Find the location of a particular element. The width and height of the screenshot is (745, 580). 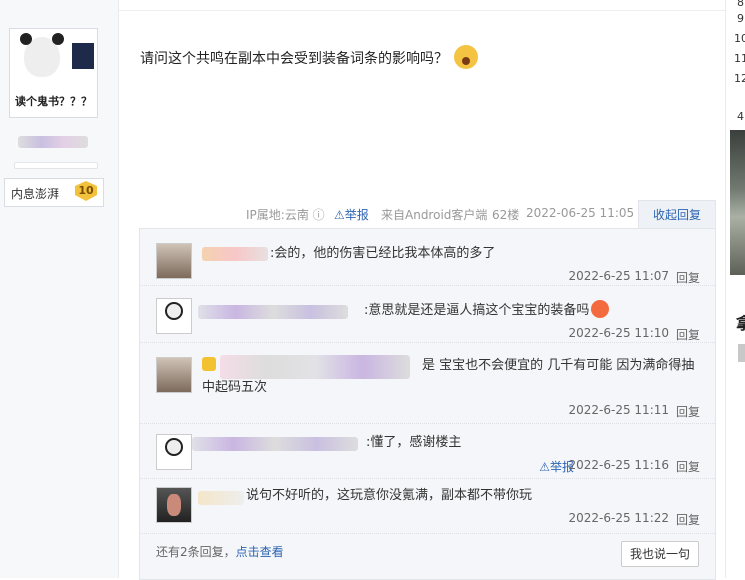

collapse-replies-button: 收起回复 is located at coordinates (677, 214).